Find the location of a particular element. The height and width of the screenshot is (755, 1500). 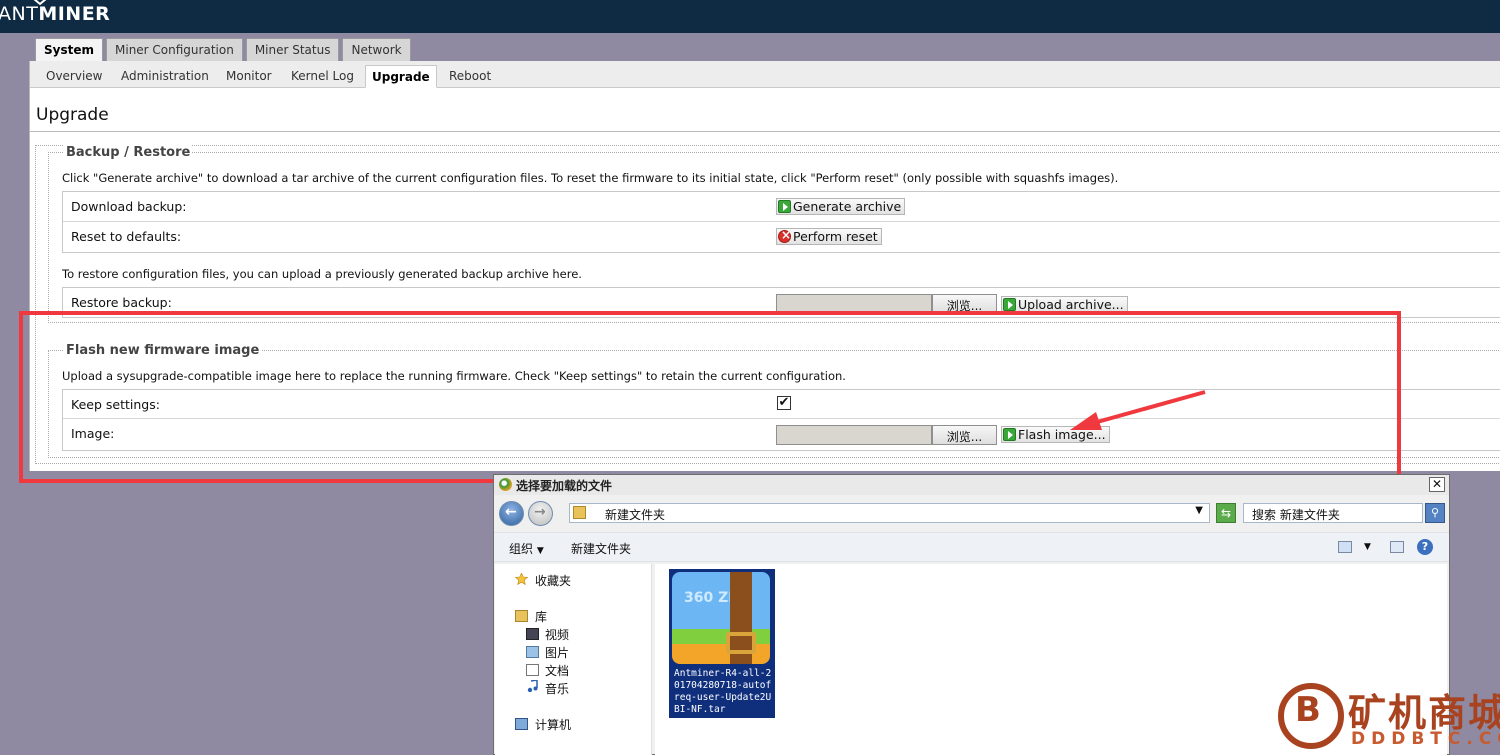

back-button: ← is located at coordinates (511, 513).